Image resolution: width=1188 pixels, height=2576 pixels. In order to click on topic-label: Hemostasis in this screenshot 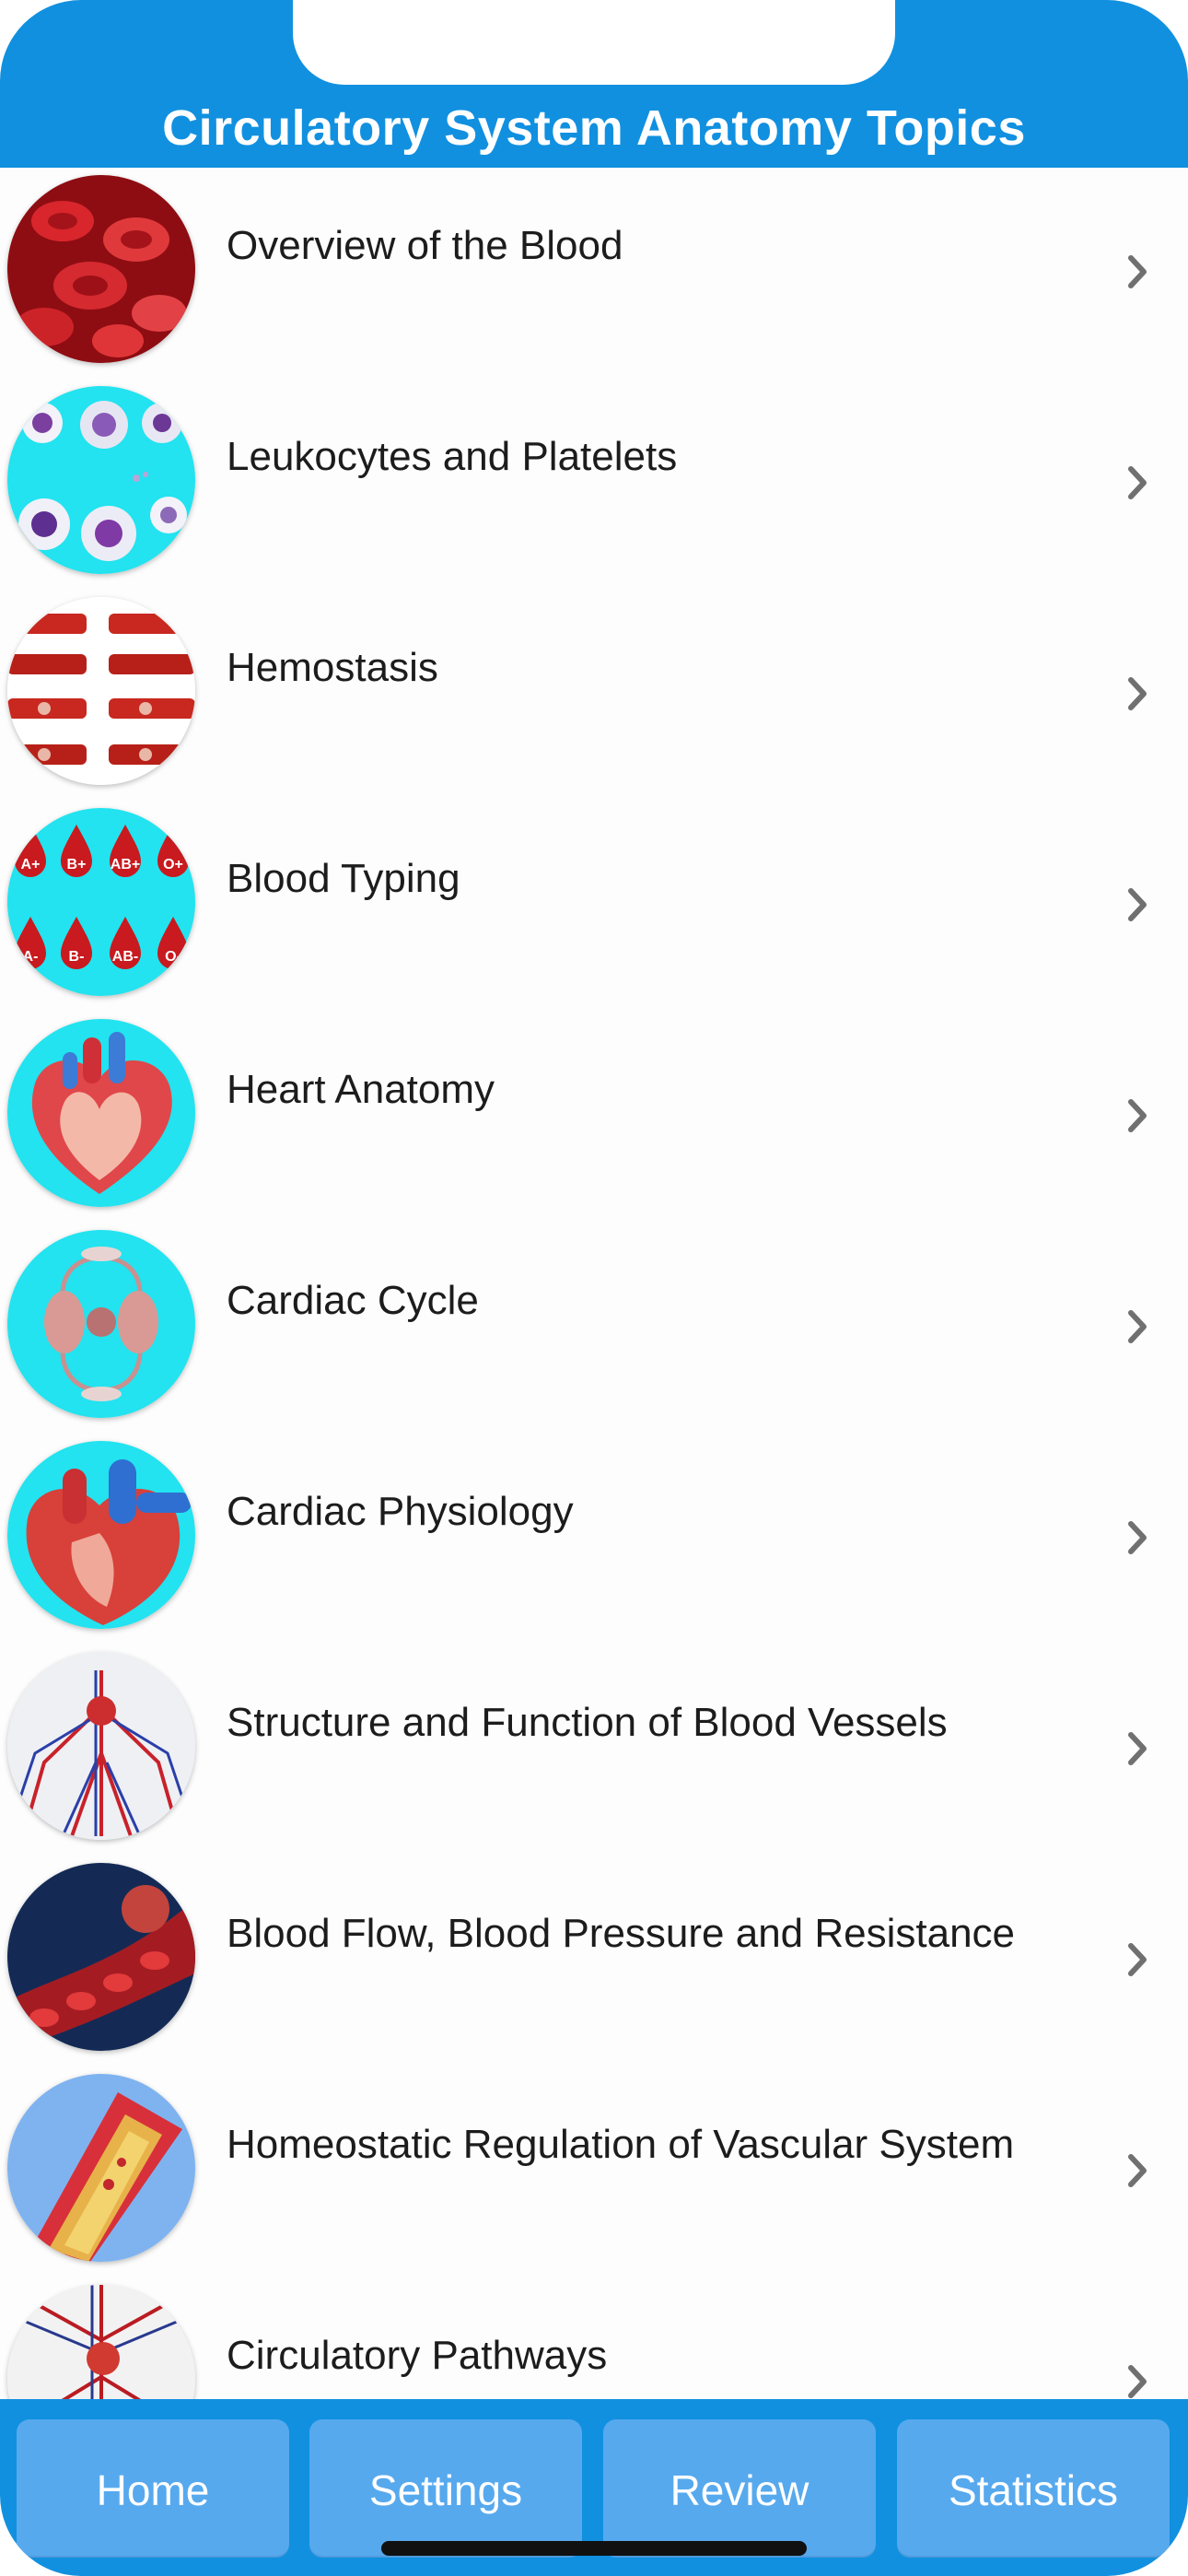, I will do `click(332, 667)`.